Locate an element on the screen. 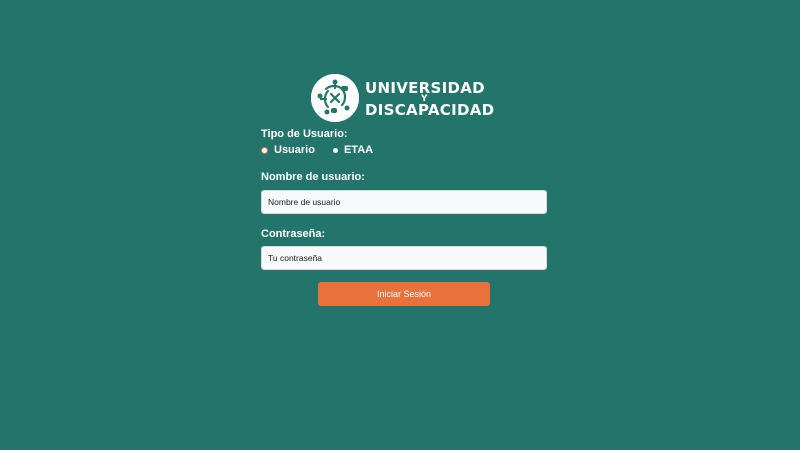  university-logo: UNIVERSIDAD Y DISCAPACIDAD is located at coordinates (402, 98).